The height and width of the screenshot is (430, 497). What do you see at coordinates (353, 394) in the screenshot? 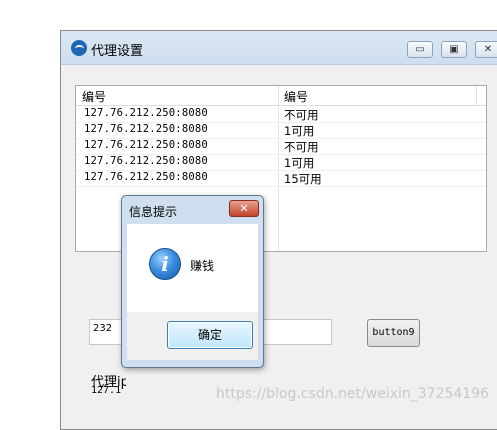
I see `watermark-text: https://blog.csdn.net/weixin_37254196` at bounding box center [353, 394].